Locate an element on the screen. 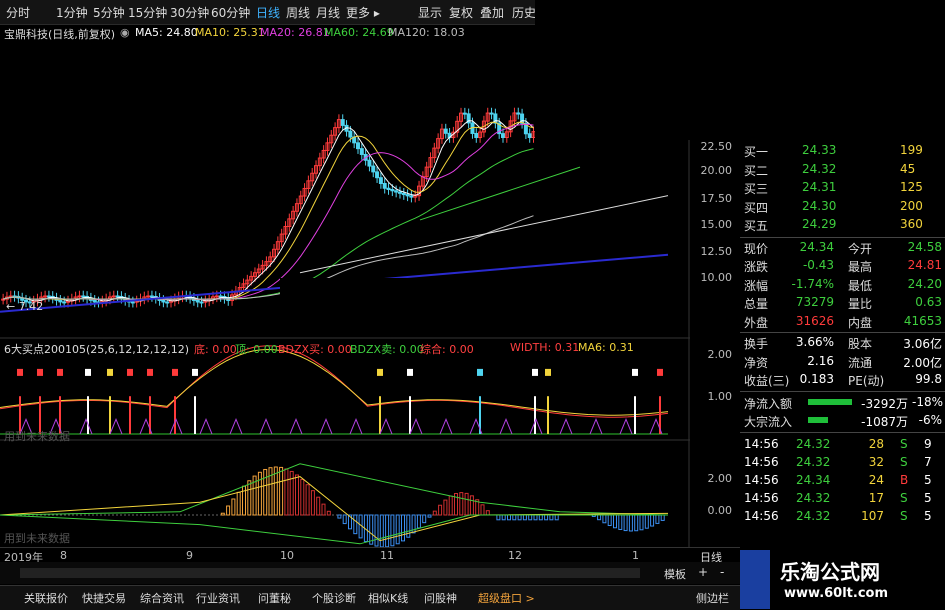 This screenshot has width=945, height=610. tab-5: 60分钟 is located at coordinates (230, 12).